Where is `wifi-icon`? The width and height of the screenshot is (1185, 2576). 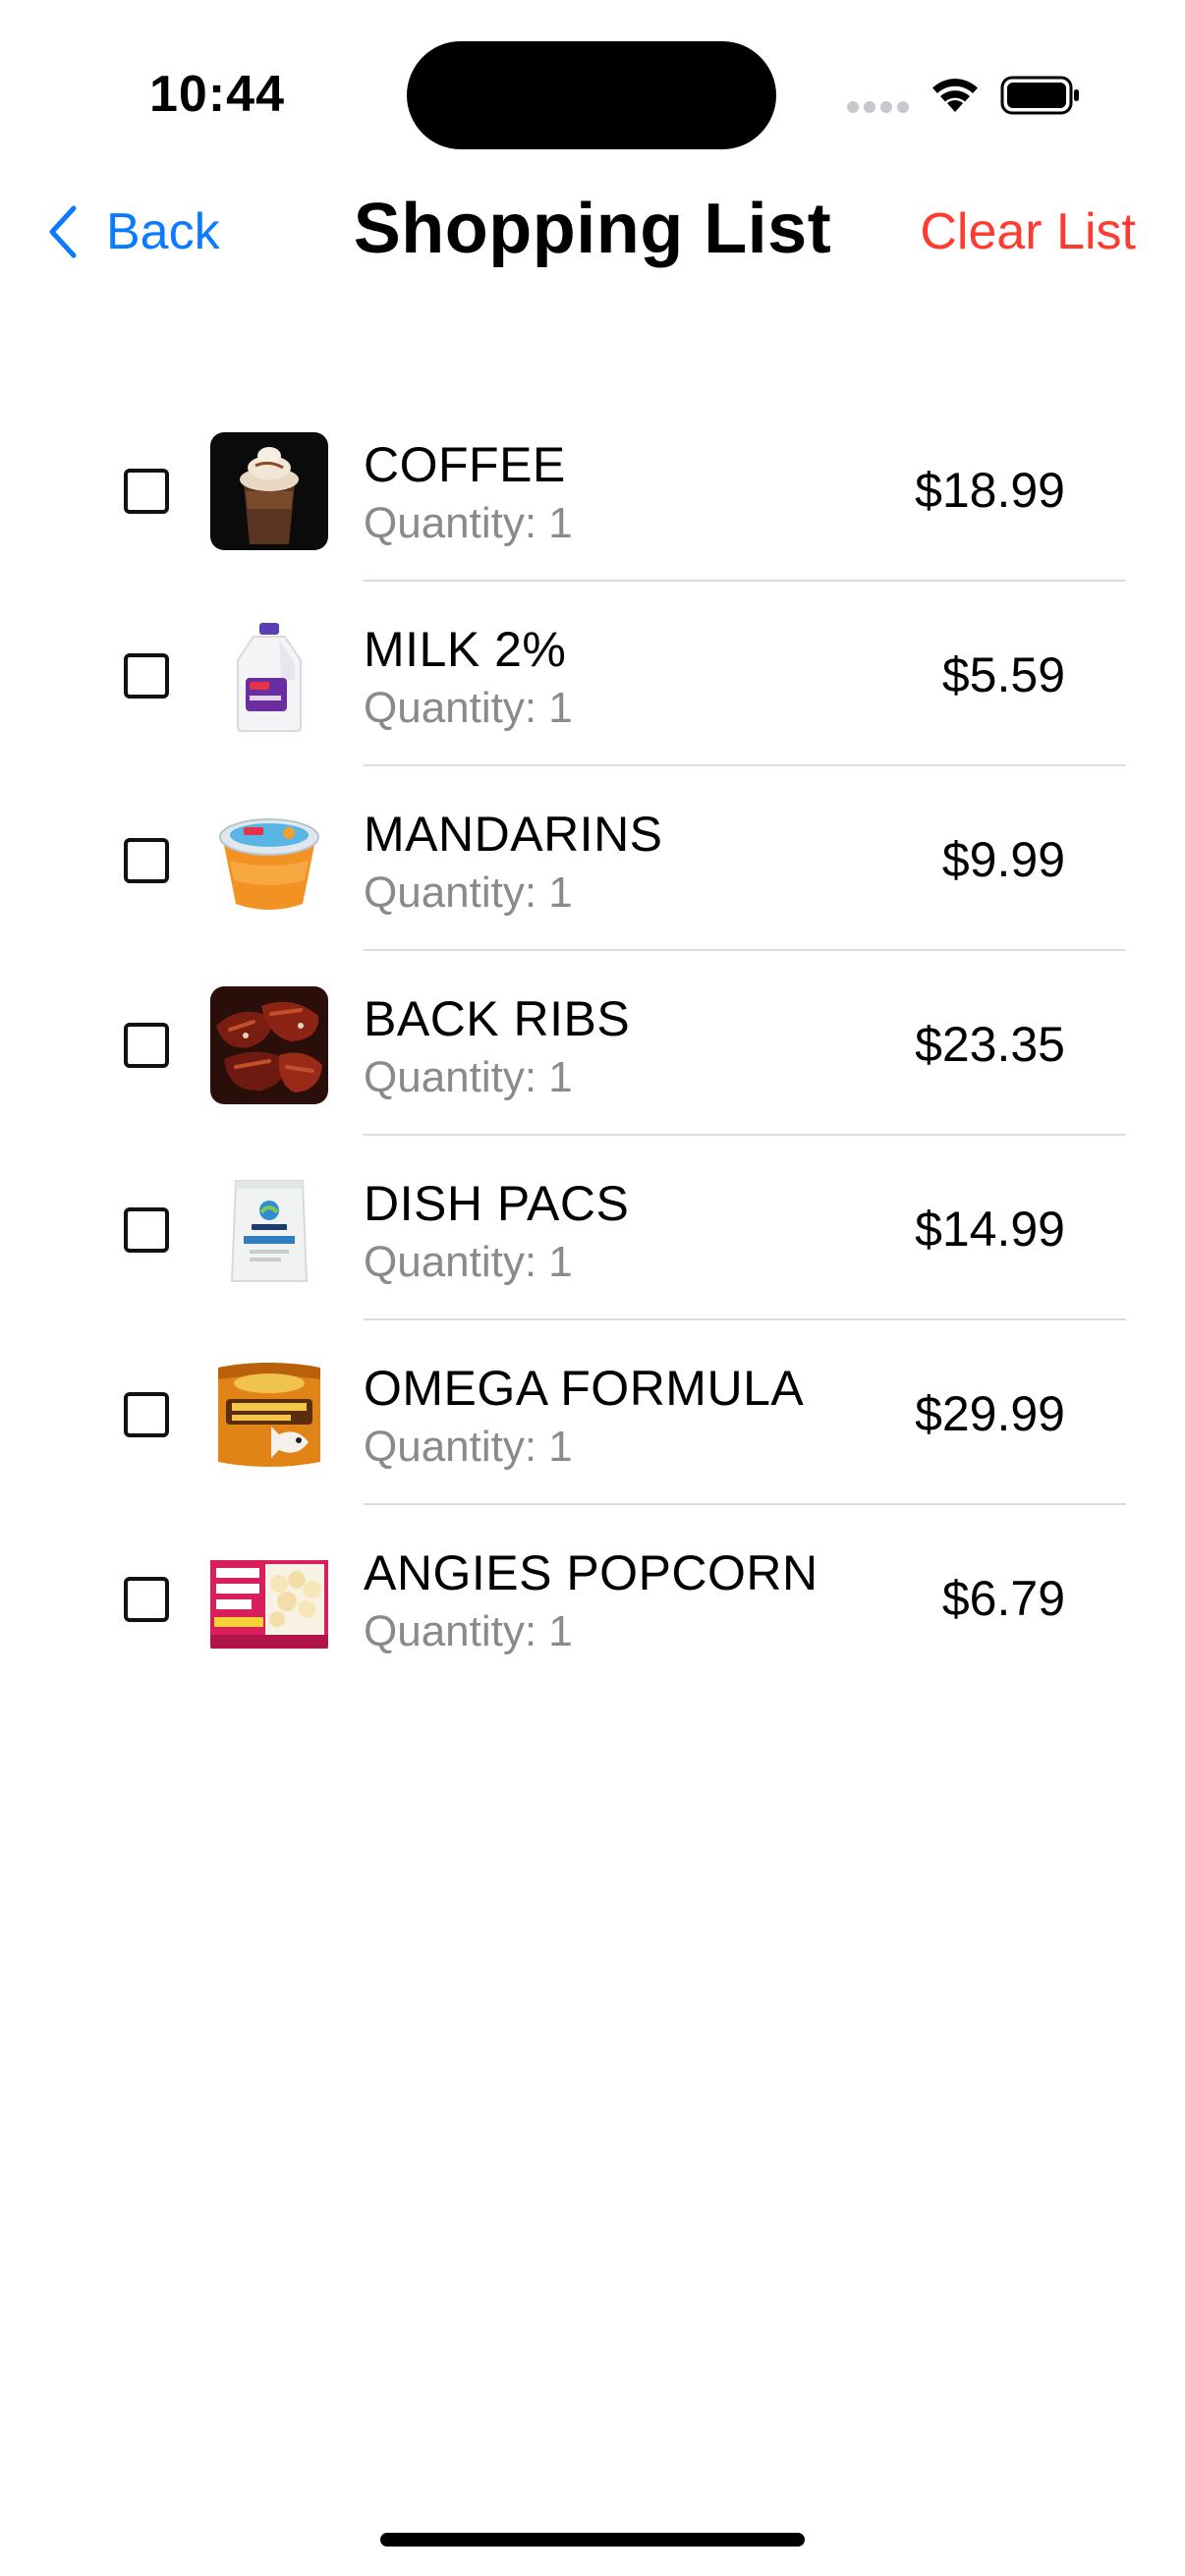 wifi-icon is located at coordinates (956, 93).